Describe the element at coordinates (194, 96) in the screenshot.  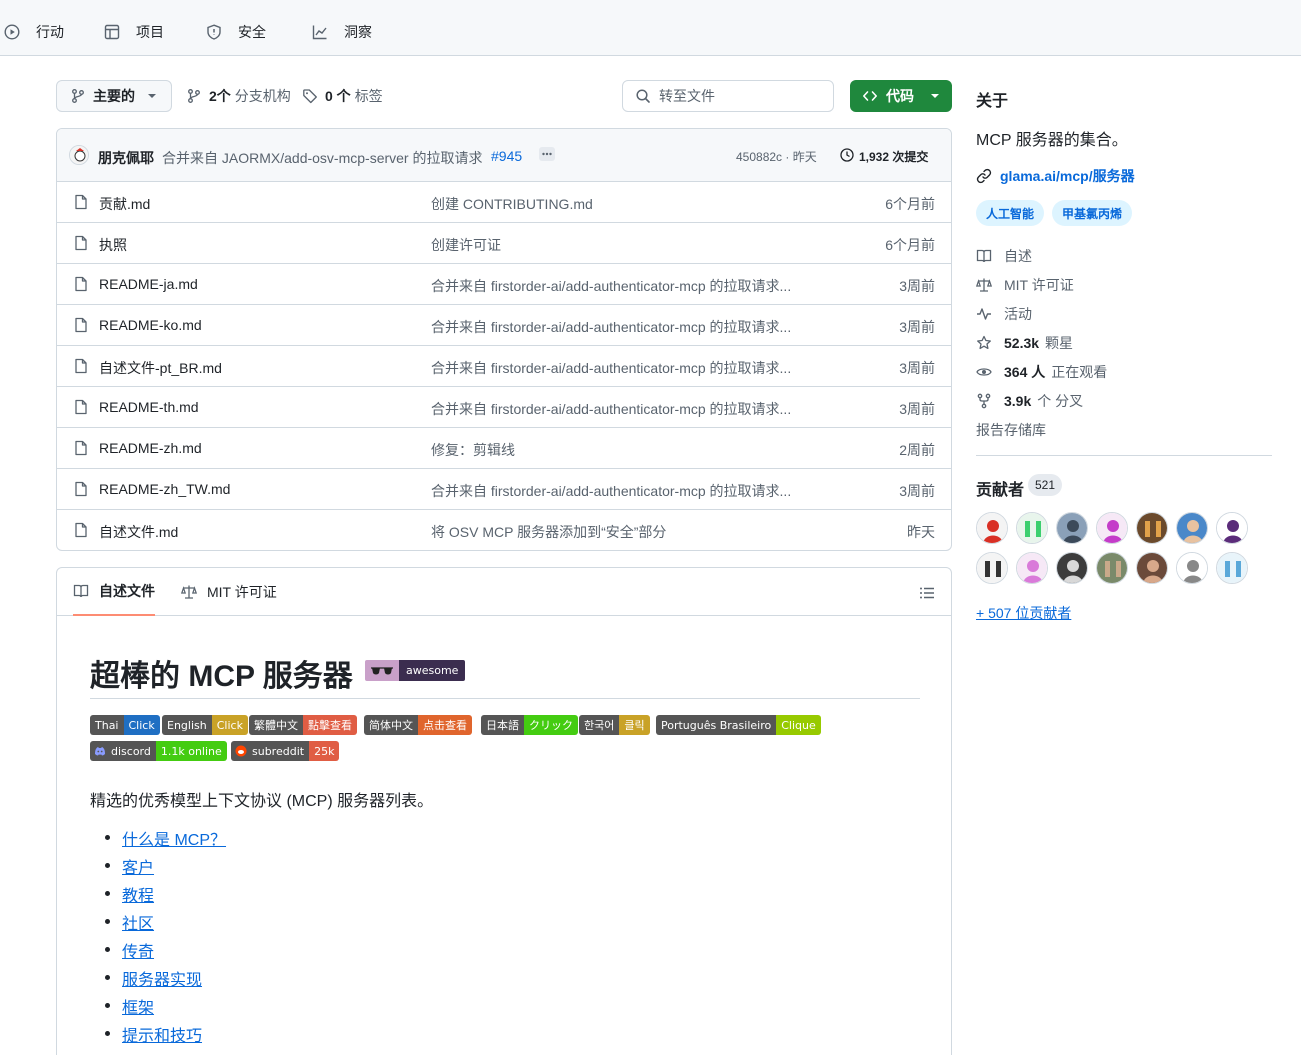
I see `branch-icon` at that location.